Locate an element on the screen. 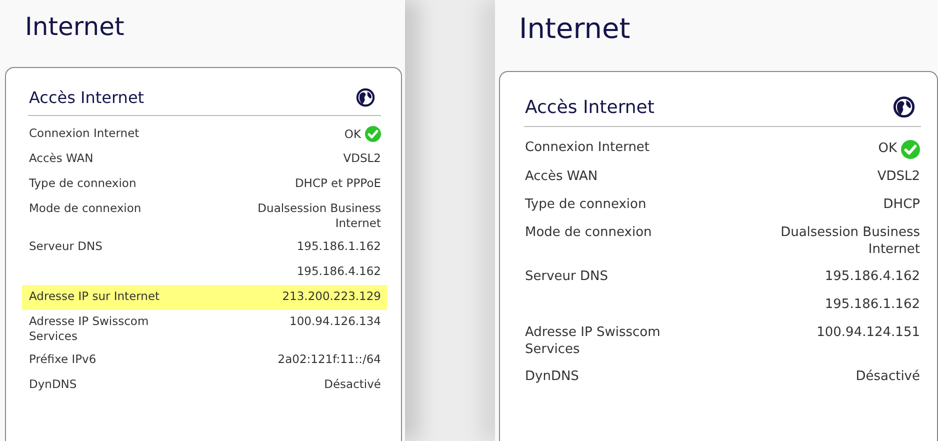  field-label: Préfixe IPv6 is located at coordinates (62, 359).